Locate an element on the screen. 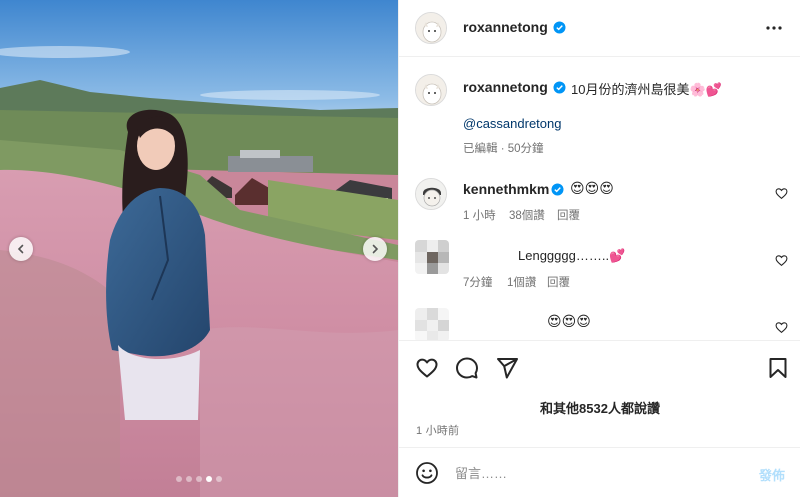 This screenshot has height=497, width=800. comment-composer: 發佈 is located at coordinates (599, 472).